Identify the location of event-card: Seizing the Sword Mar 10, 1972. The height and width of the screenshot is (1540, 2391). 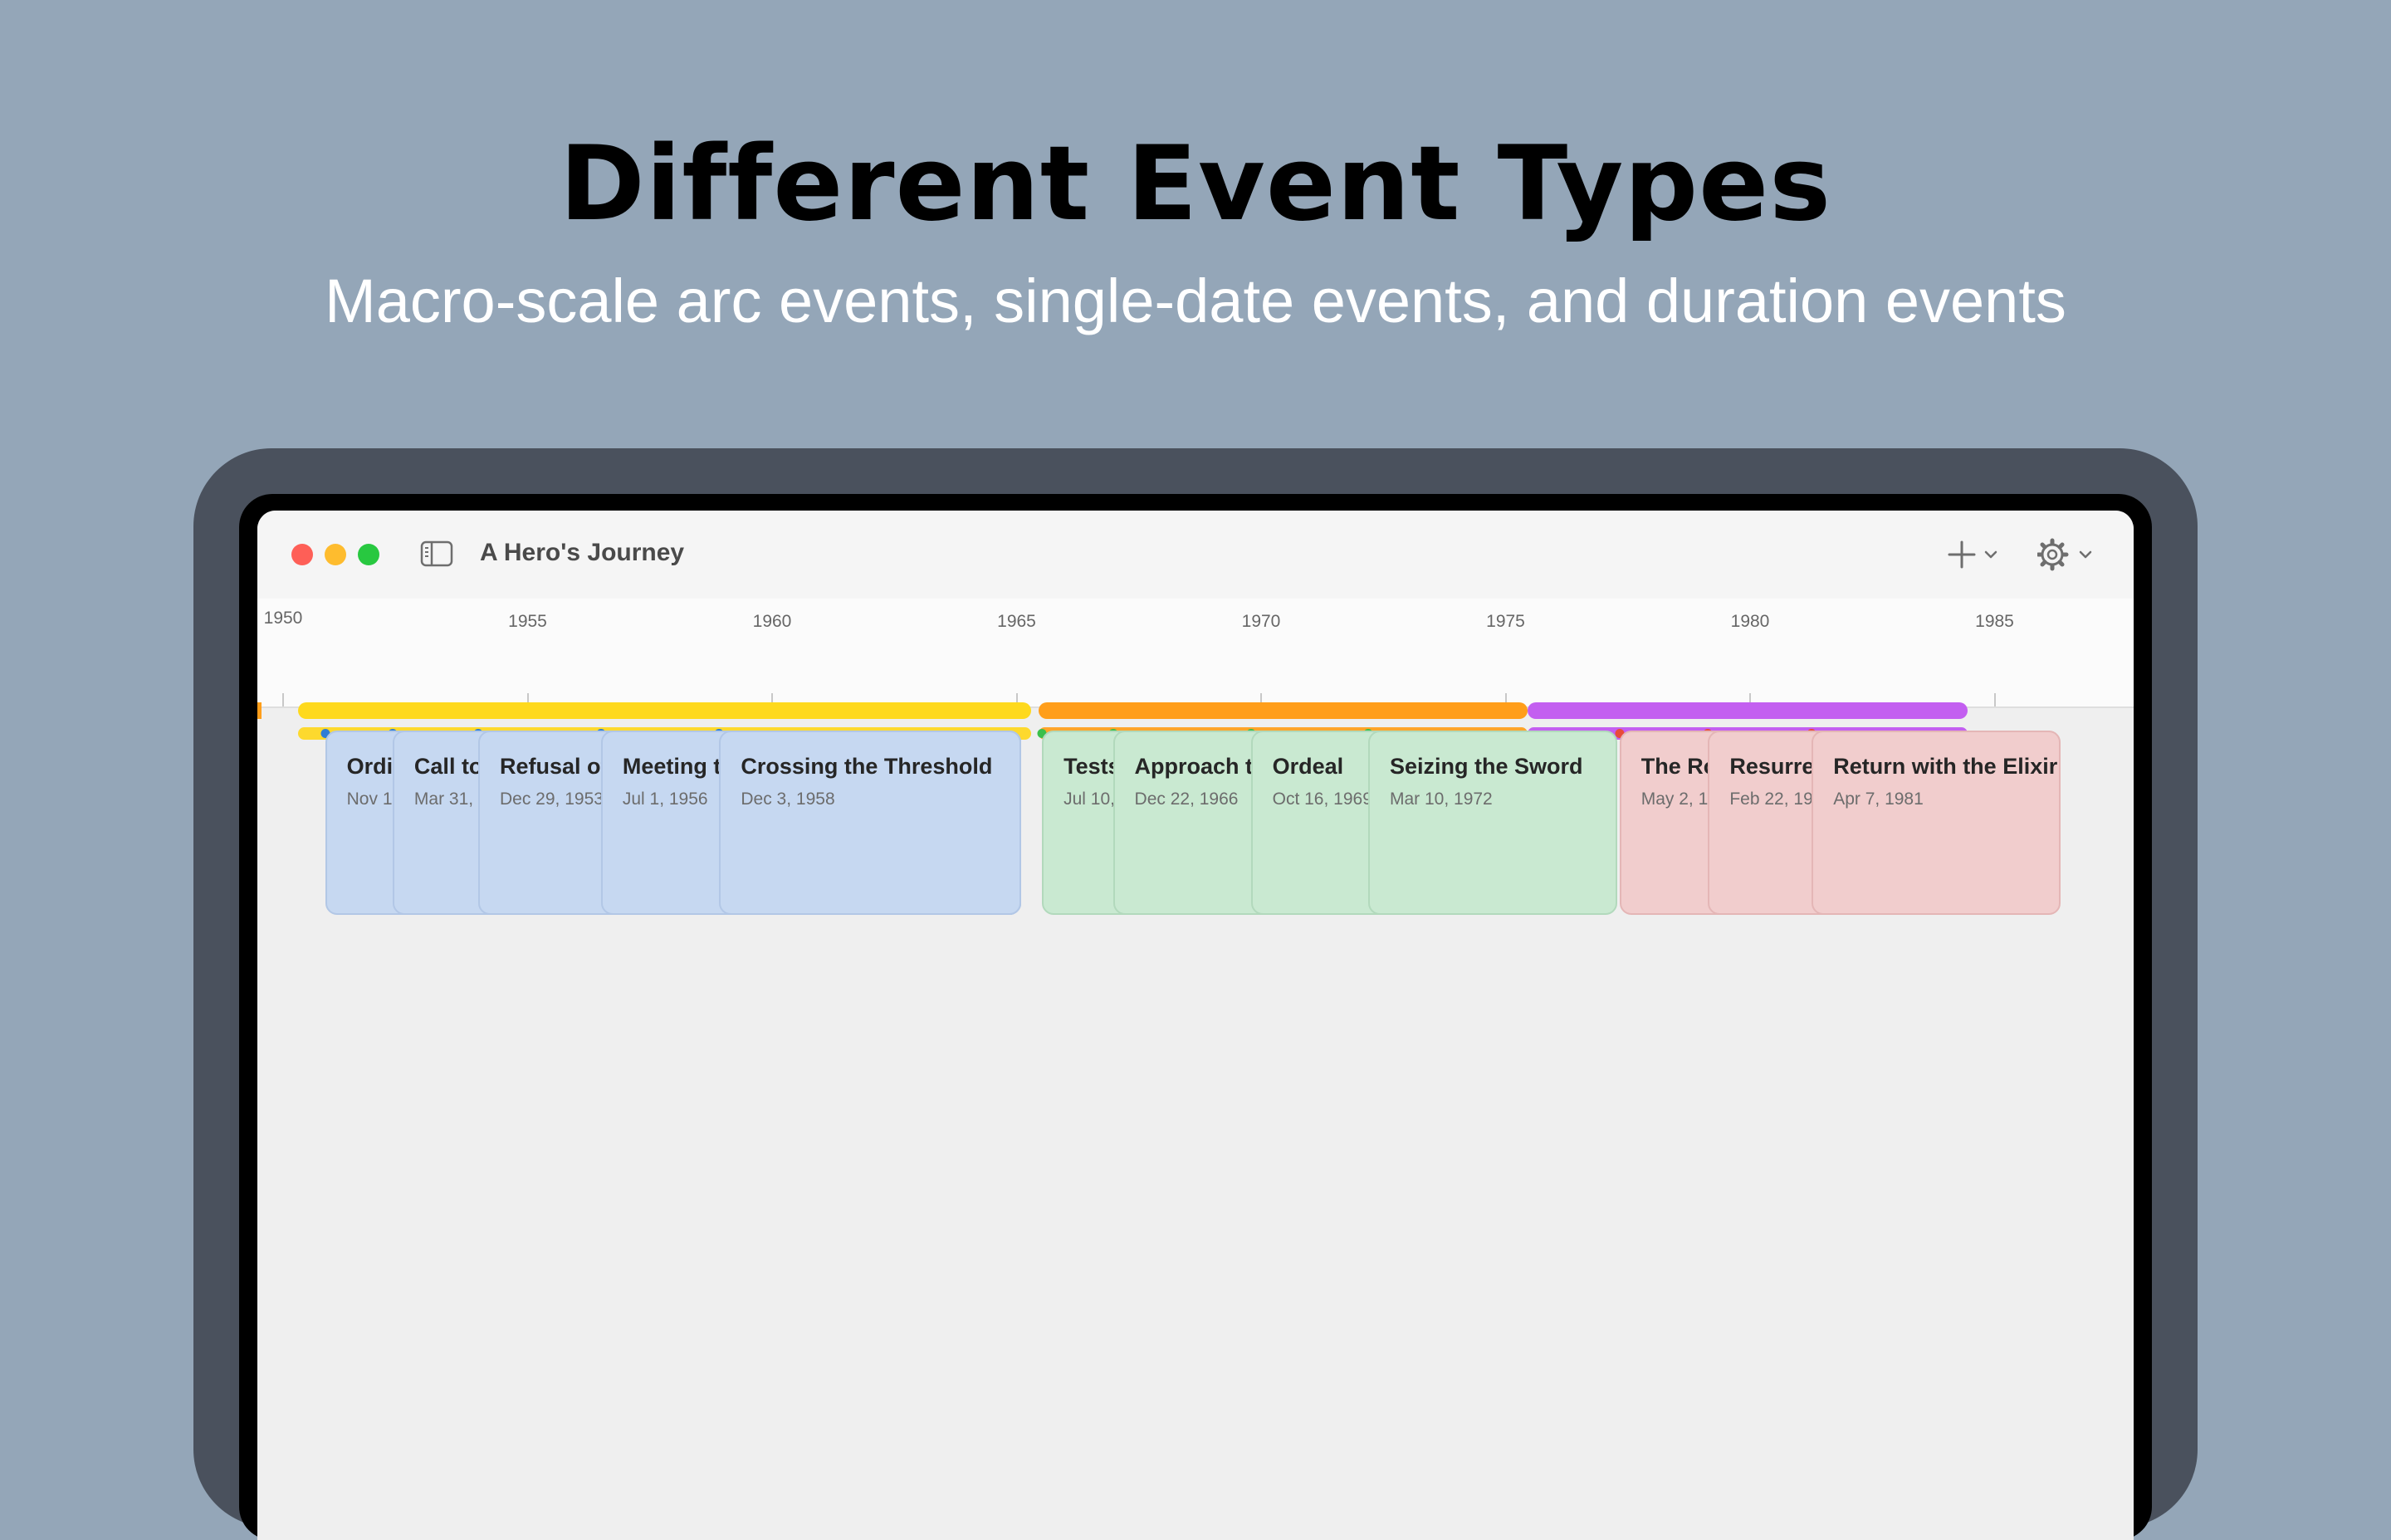
(1492, 823).